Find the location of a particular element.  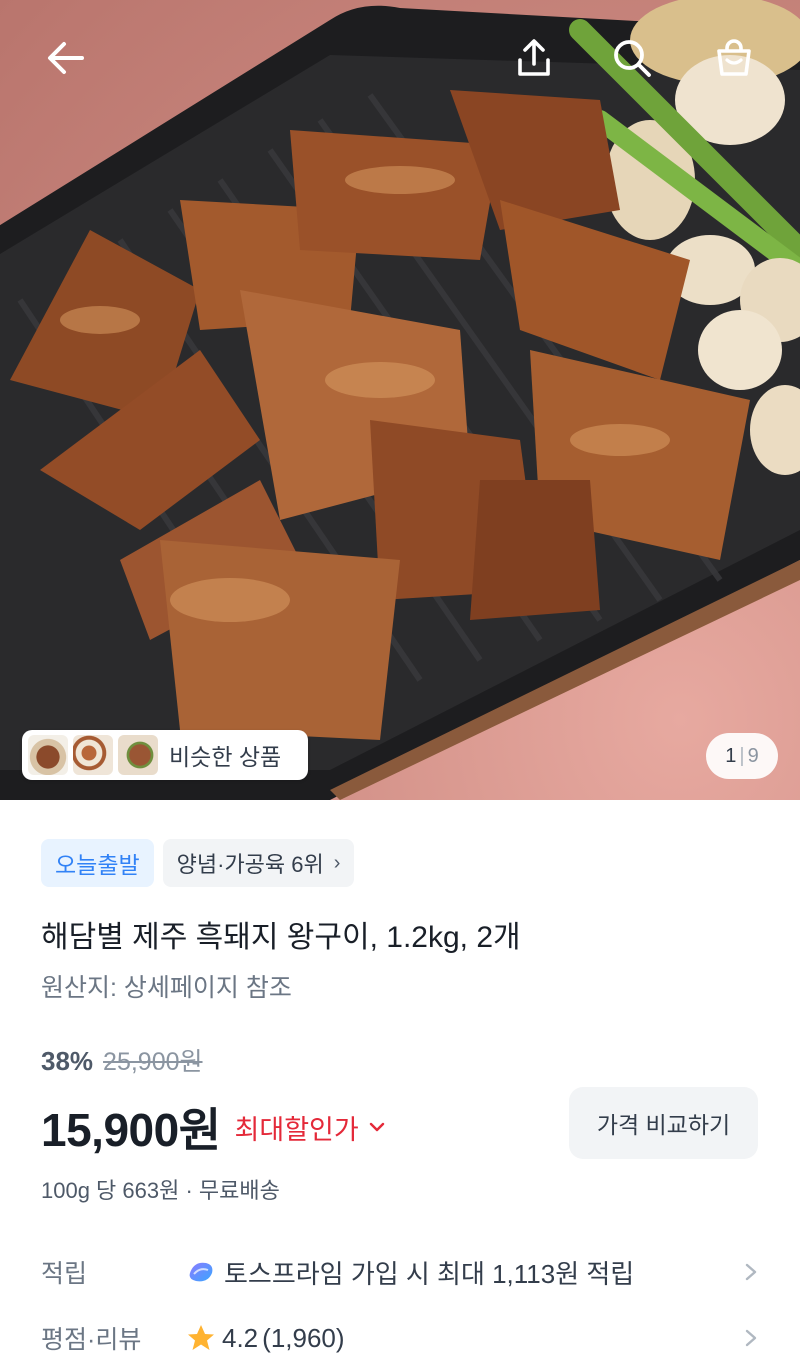

price-row: 15,900원 최대할인가 is located at coordinates (214, 1127).